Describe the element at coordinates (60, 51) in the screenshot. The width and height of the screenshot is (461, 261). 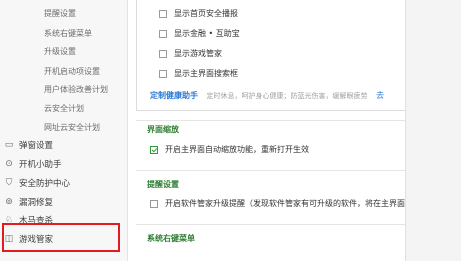
I see `sidebar-subitem-upgrade: 升级设置` at that location.